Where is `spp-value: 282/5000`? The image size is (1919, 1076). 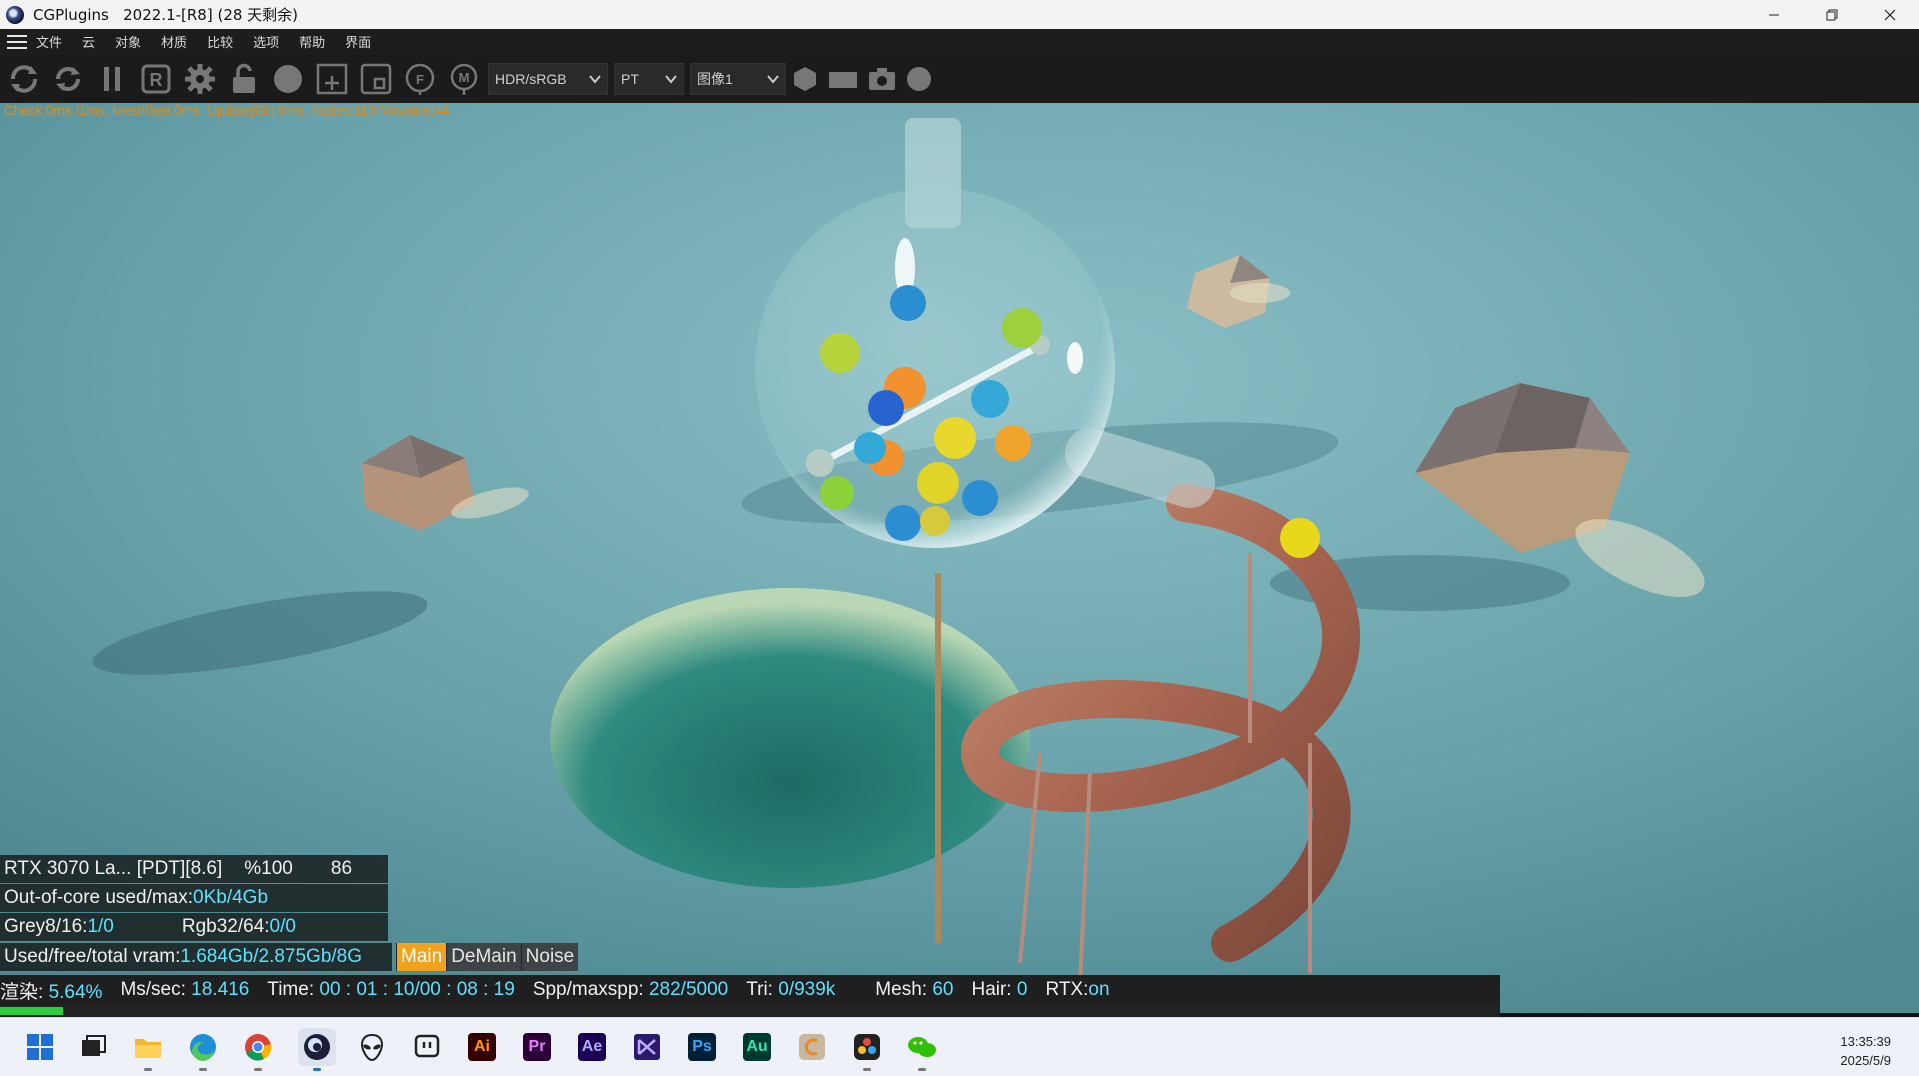 spp-value: 282/5000 is located at coordinates (688, 989).